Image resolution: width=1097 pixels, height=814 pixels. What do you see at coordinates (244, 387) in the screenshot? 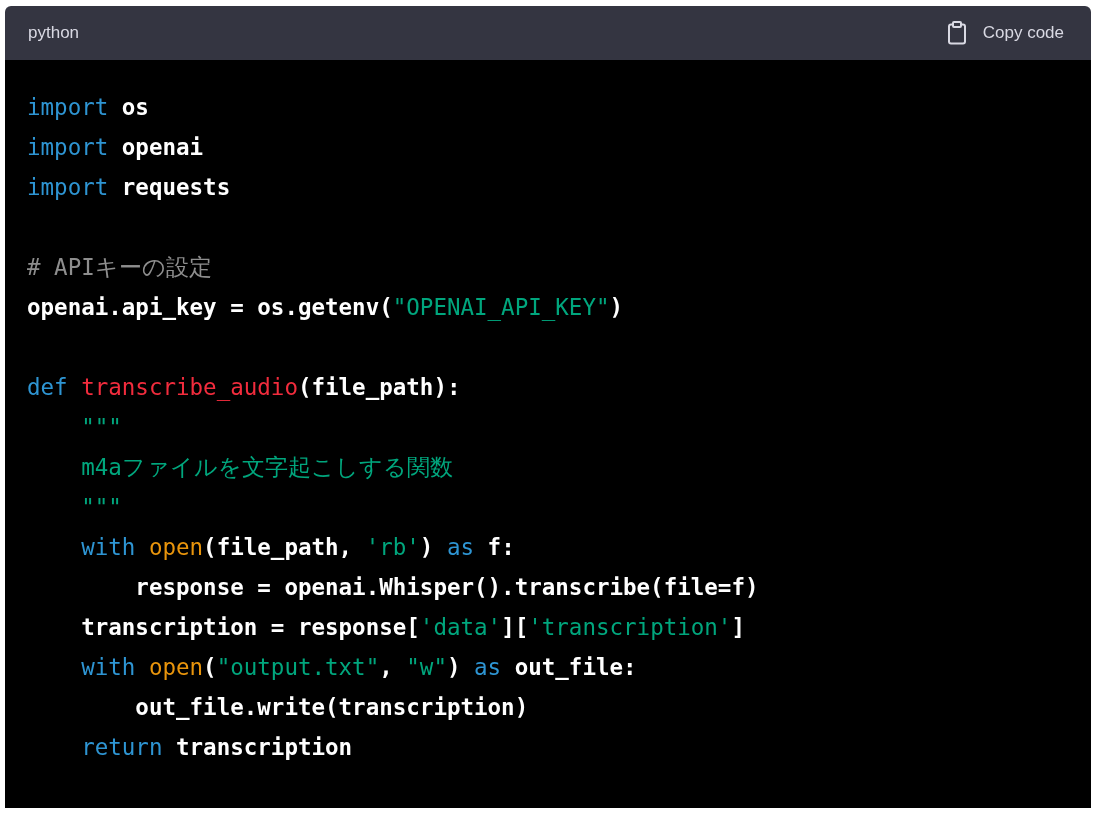
I see `code-line: def transcribe_audio(file_path):` at bounding box center [244, 387].